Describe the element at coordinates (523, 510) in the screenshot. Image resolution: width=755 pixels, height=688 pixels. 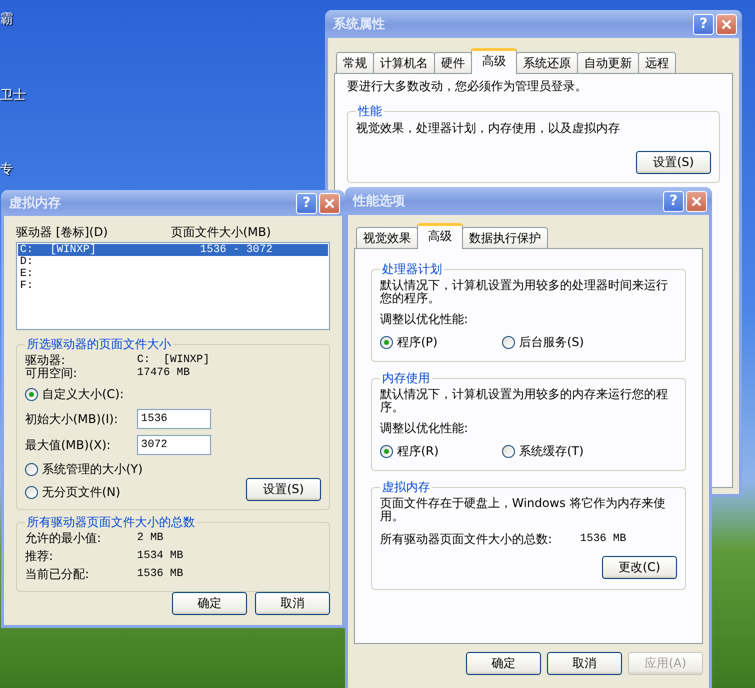
I see `group-description: 页面文件存在于硬盘上，Windows 将它作为内存来使用。` at that location.